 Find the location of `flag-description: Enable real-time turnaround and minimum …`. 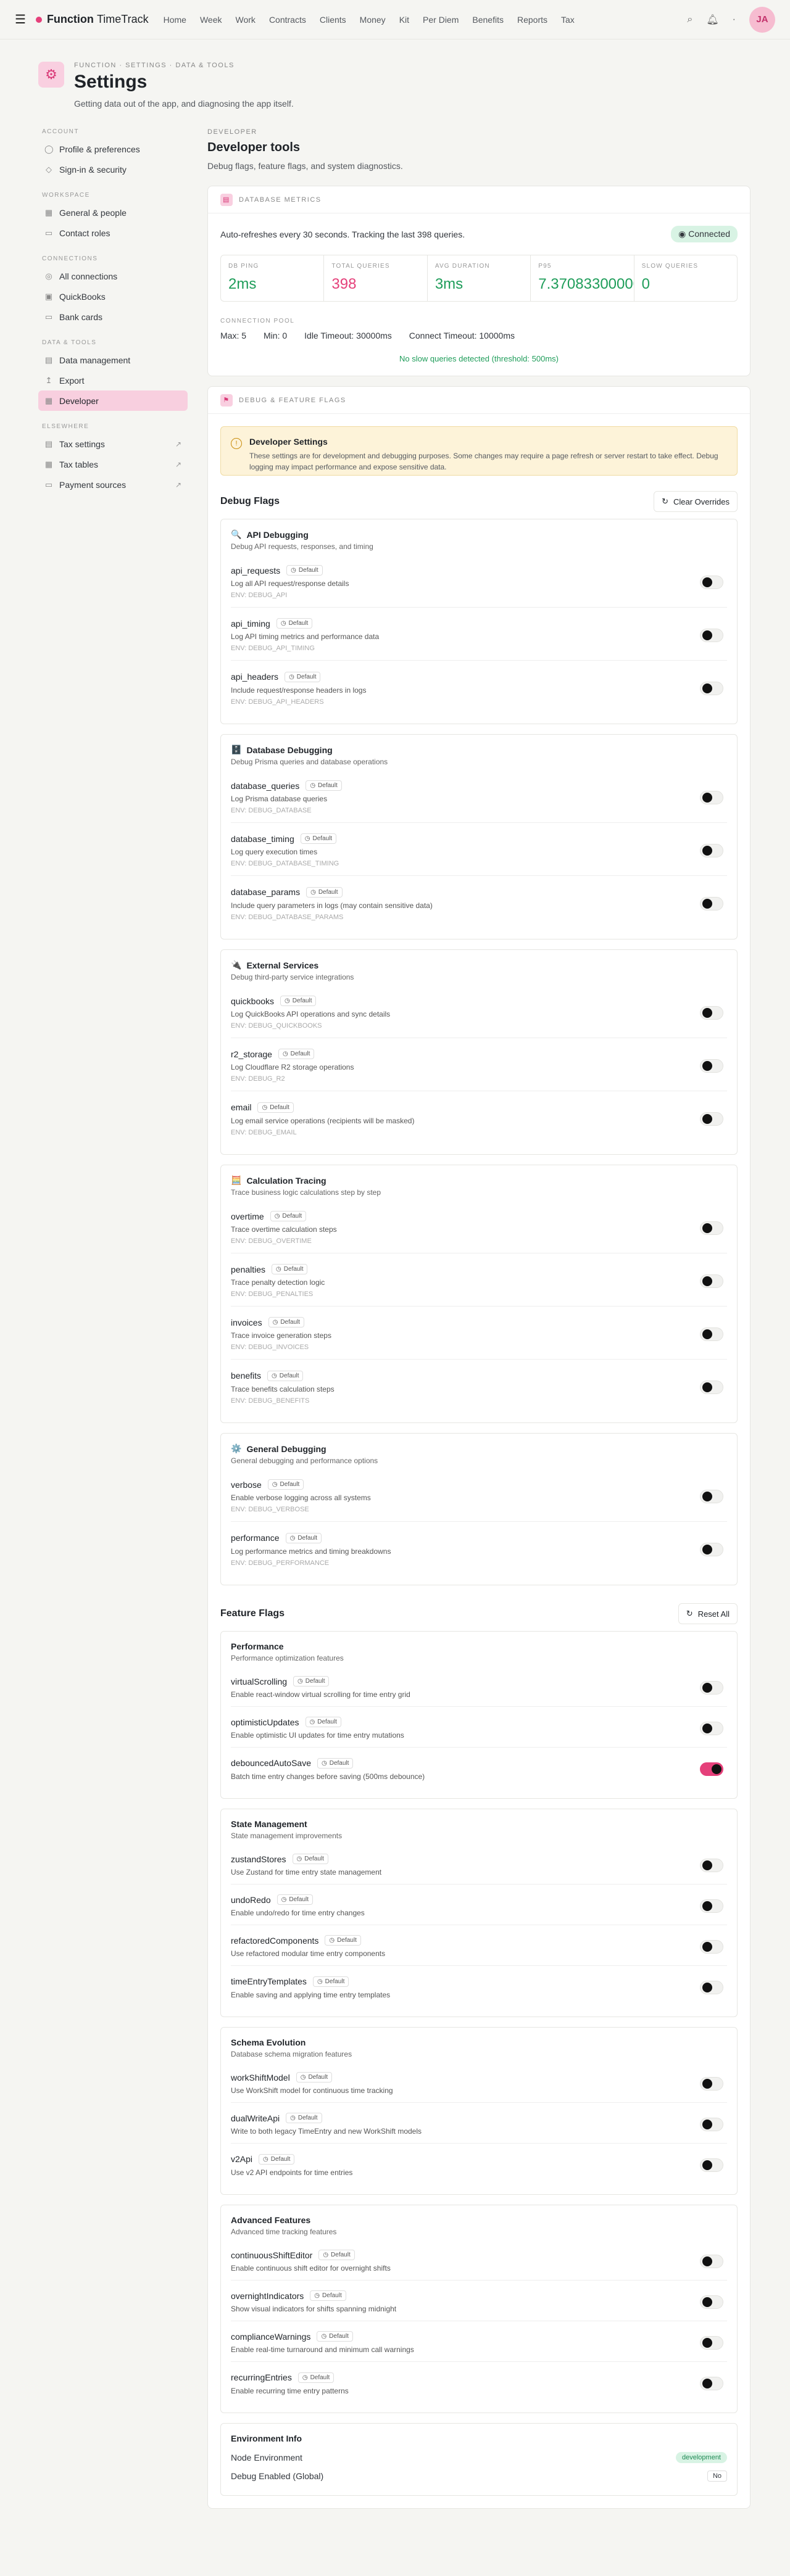

flag-description: Enable real-time turnaround and minimum … is located at coordinates (322, 2349).